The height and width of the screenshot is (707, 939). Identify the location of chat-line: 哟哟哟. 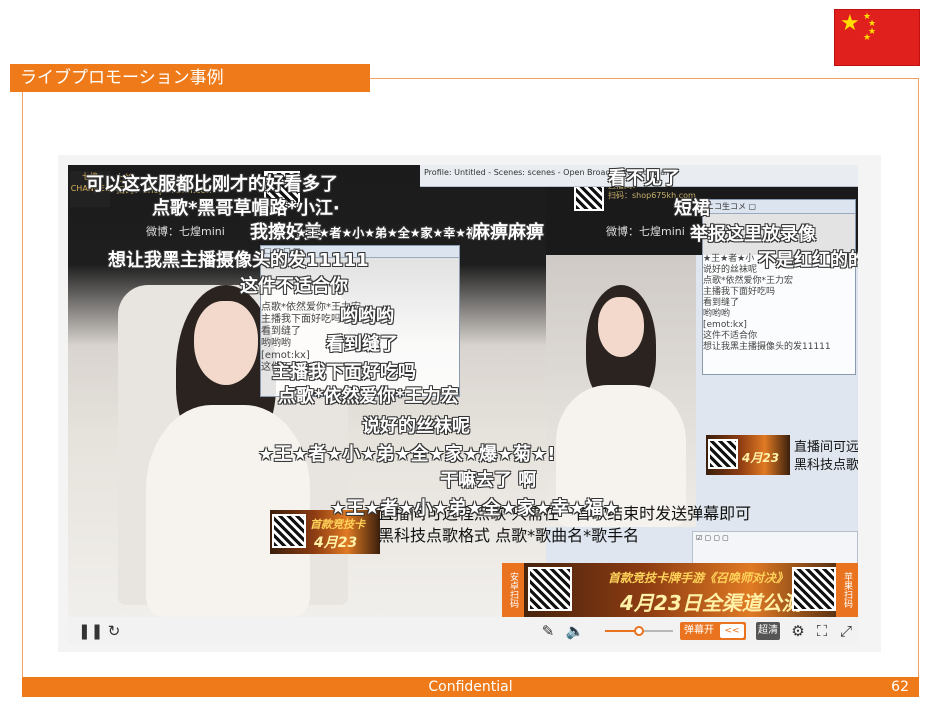
(717, 314).